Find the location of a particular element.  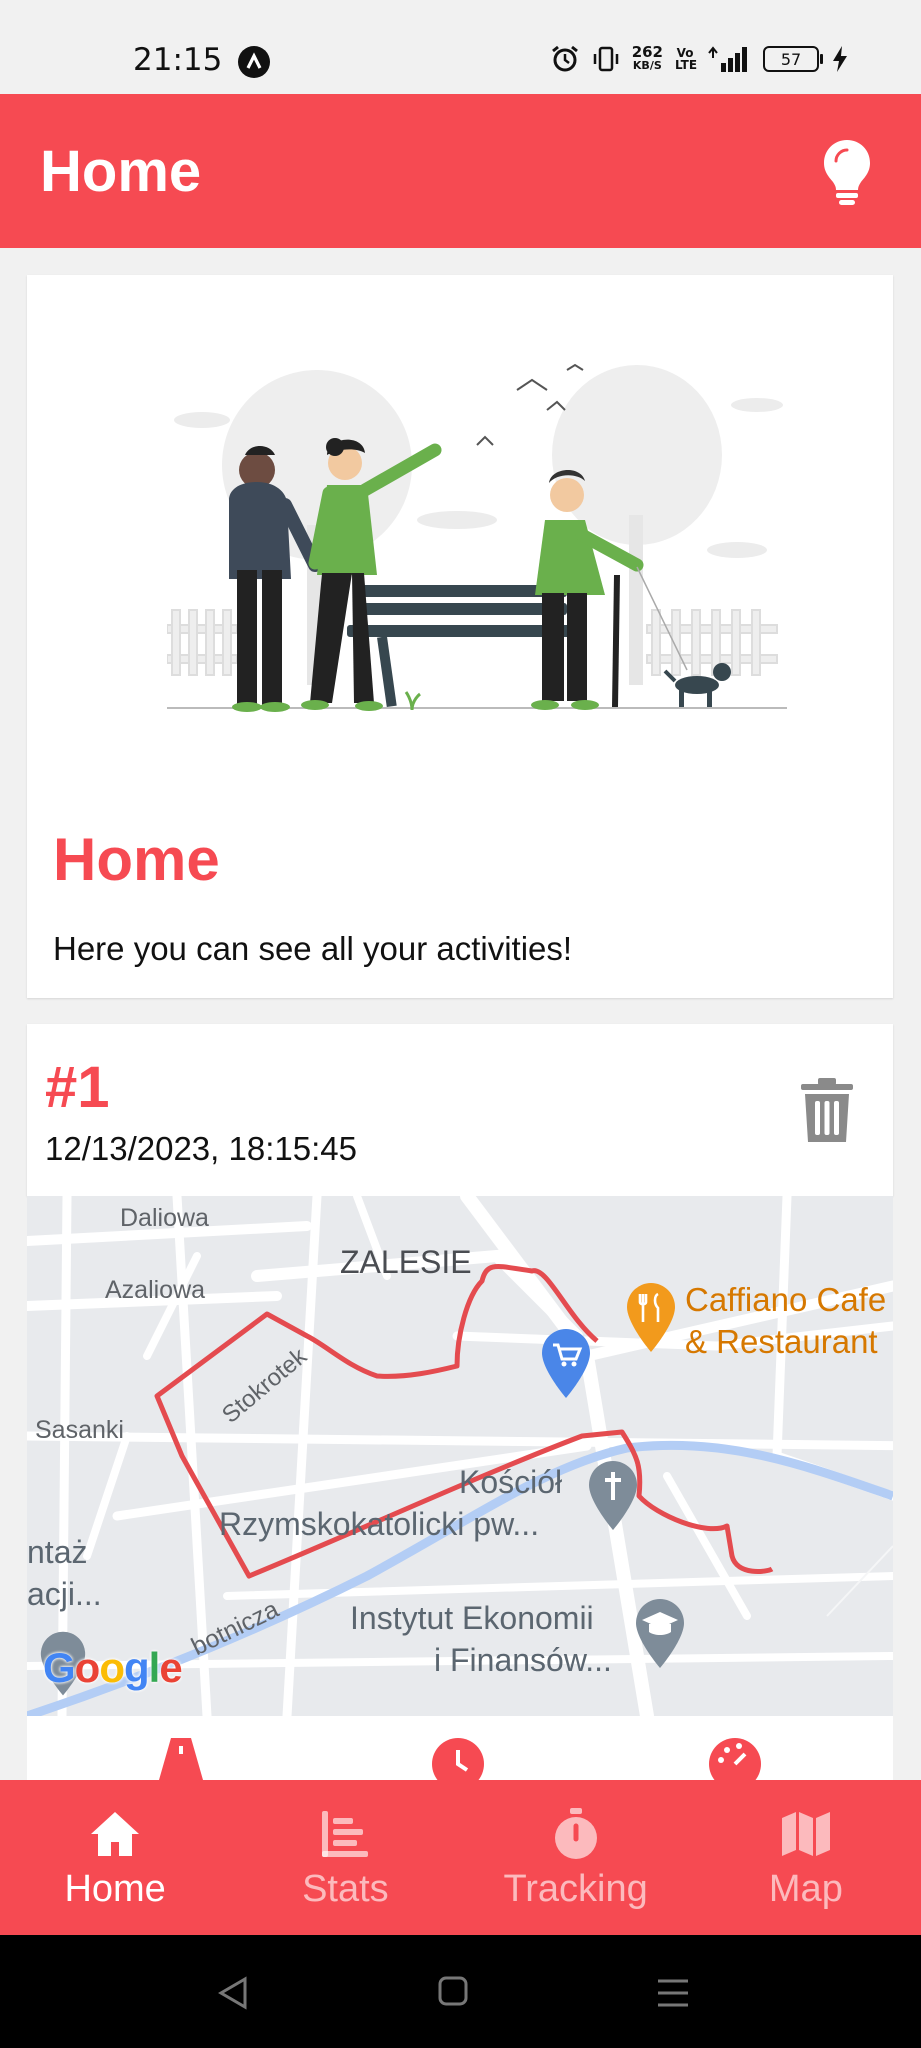

nav-tracking-label: Tracking is located at coordinates (575, 1889).